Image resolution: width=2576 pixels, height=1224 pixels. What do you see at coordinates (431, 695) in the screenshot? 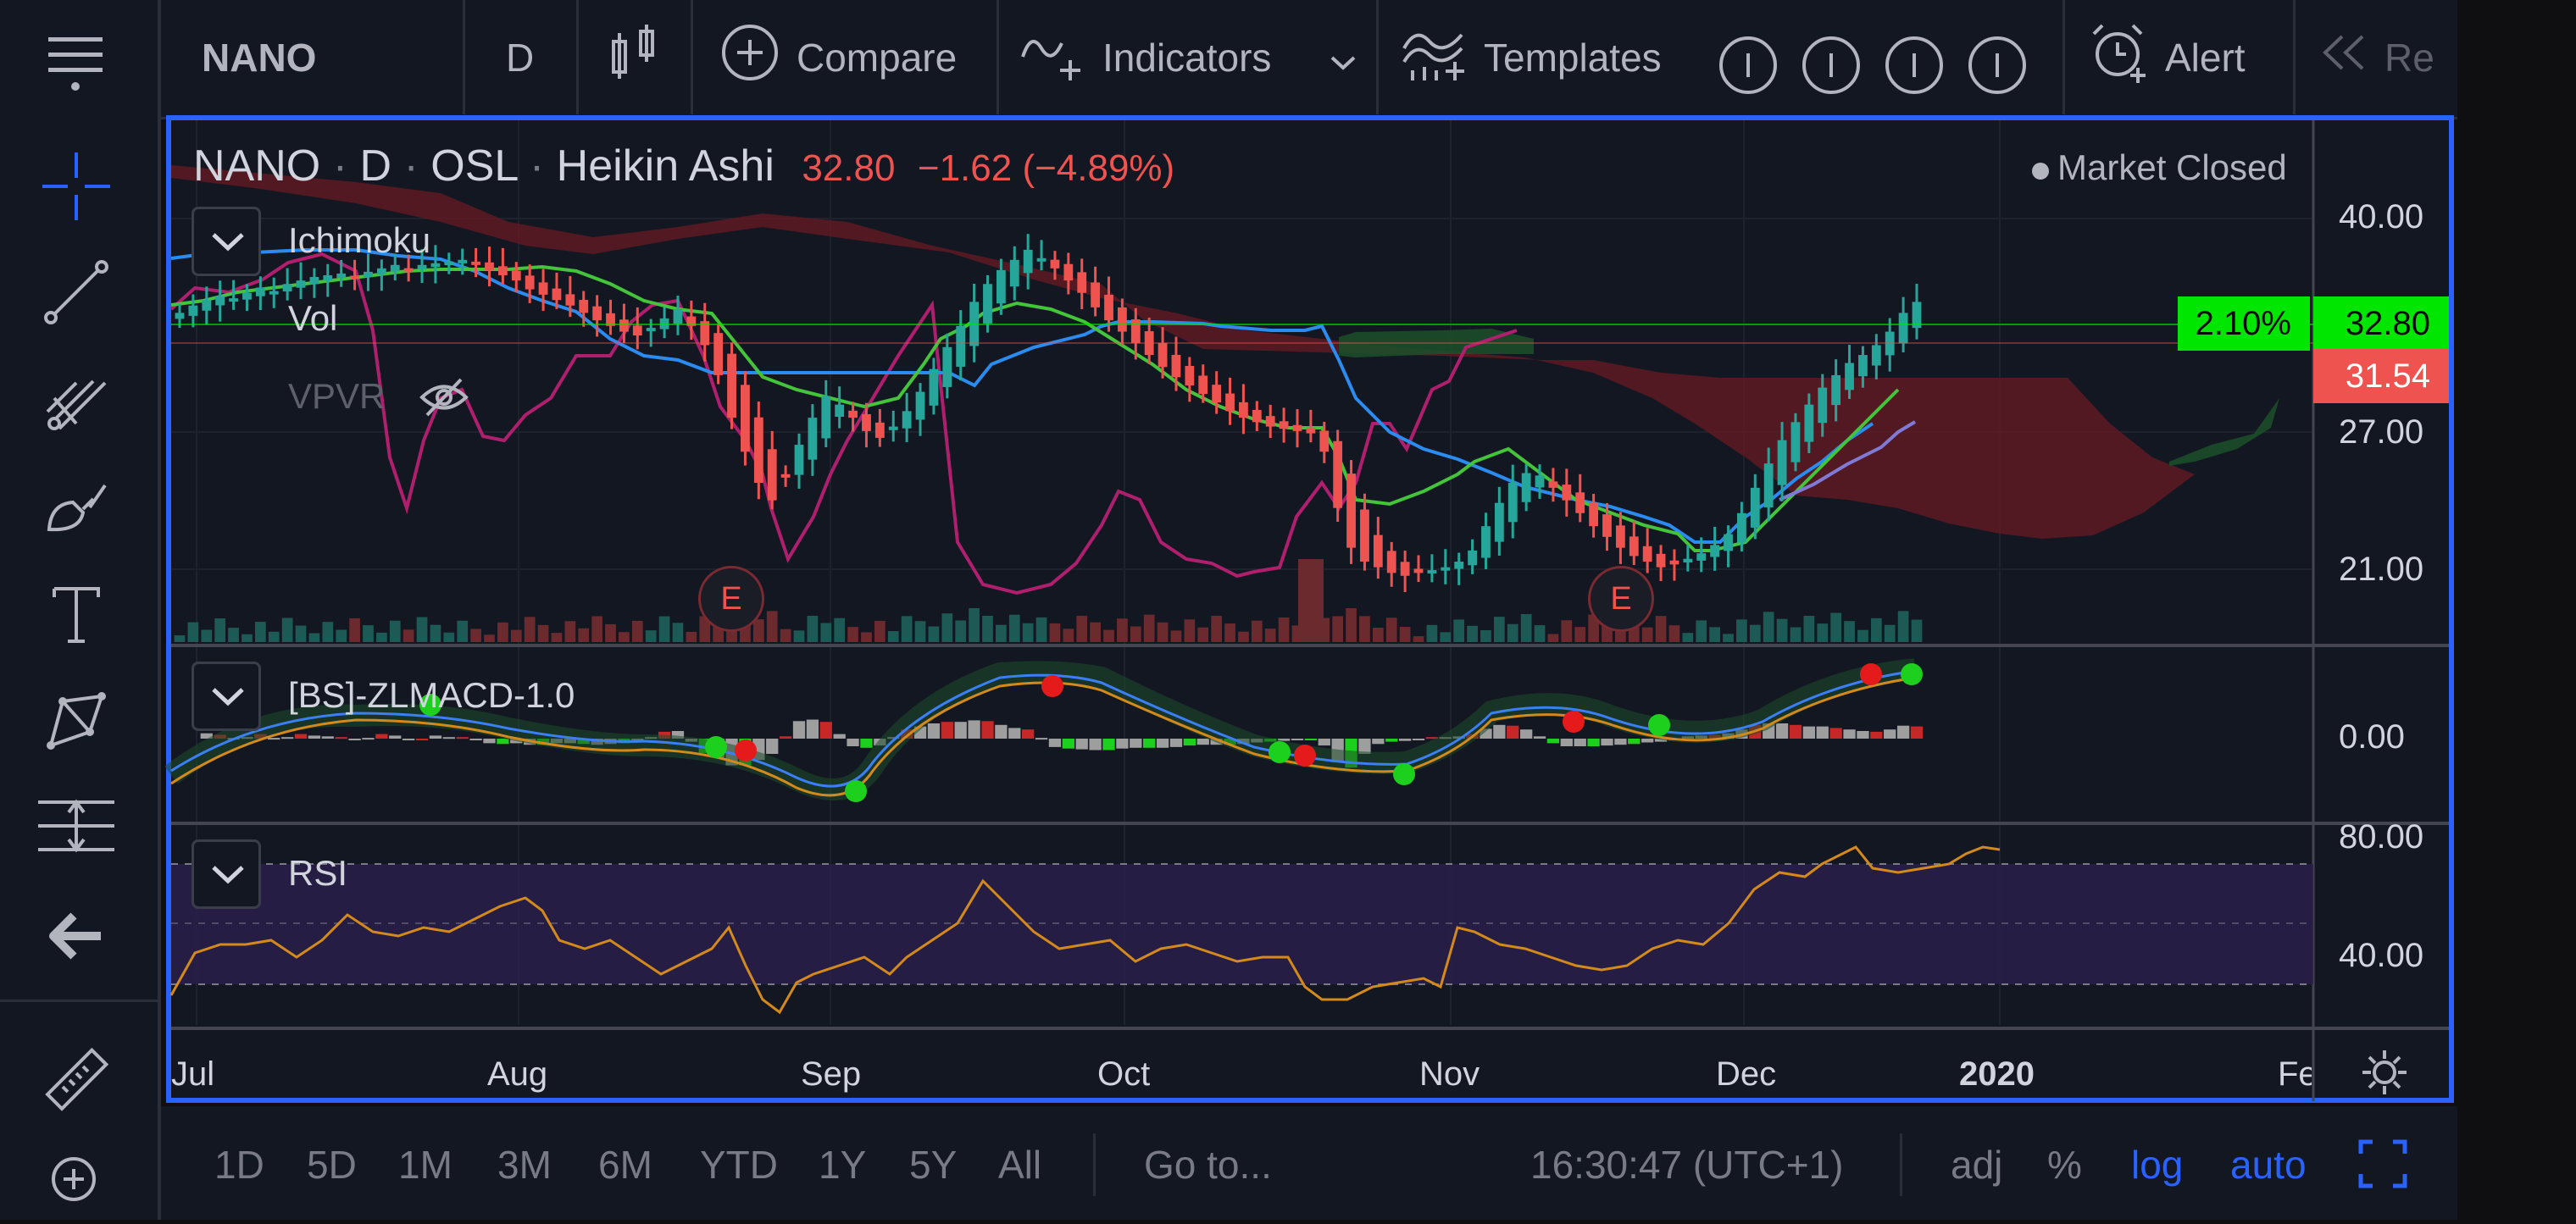
I see `study-zlmacd-label: [BS]-ZLMACD-1.0` at bounding box center [431, 695].